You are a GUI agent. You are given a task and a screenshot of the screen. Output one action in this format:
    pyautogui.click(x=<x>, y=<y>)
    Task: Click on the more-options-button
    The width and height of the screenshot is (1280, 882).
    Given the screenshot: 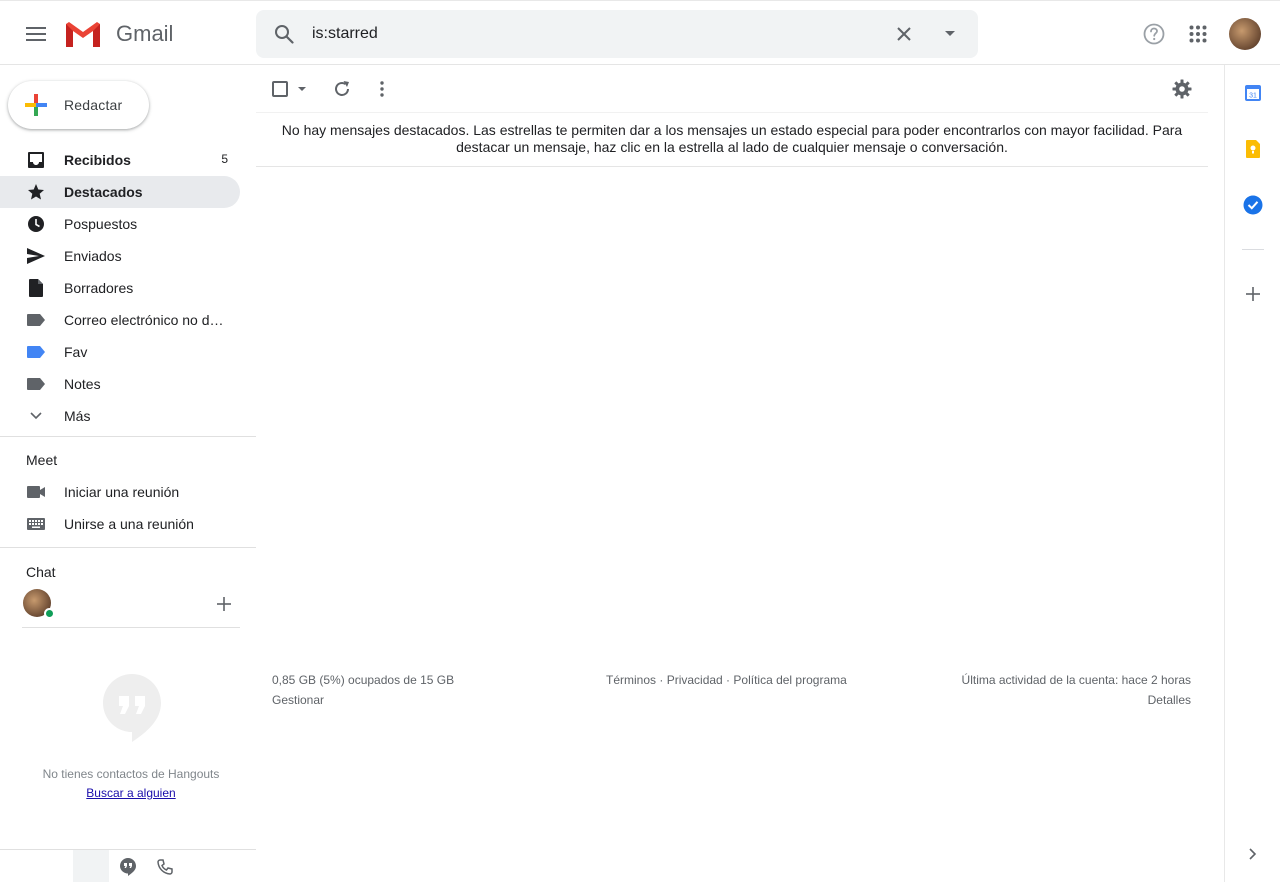 What is the action you would take?
    pyautogui.click(x=382, y=89)
    